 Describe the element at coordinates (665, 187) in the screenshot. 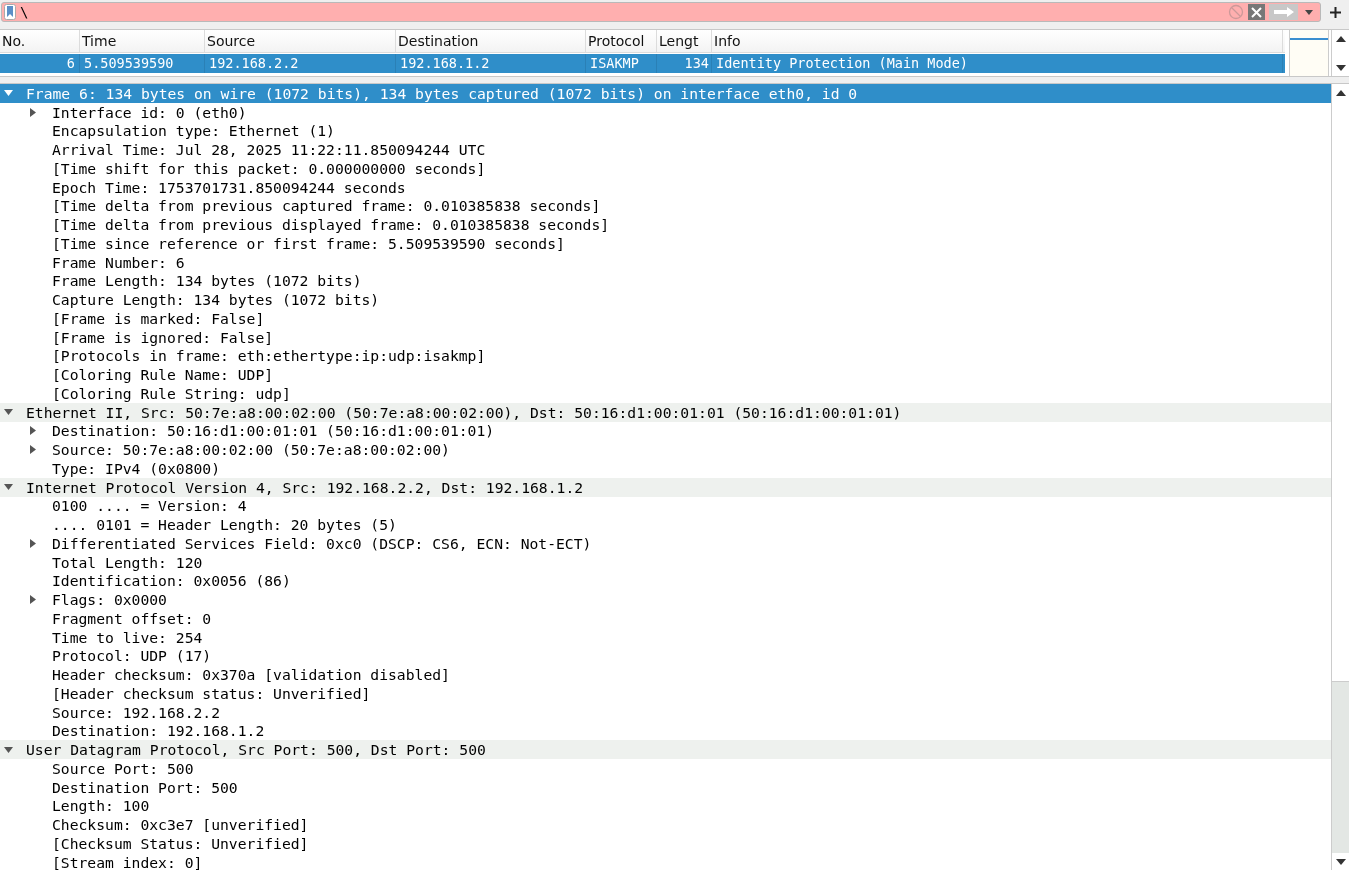

I see `tree-item: Epoch Time: 1753701731.850094244 seconds` at that location.